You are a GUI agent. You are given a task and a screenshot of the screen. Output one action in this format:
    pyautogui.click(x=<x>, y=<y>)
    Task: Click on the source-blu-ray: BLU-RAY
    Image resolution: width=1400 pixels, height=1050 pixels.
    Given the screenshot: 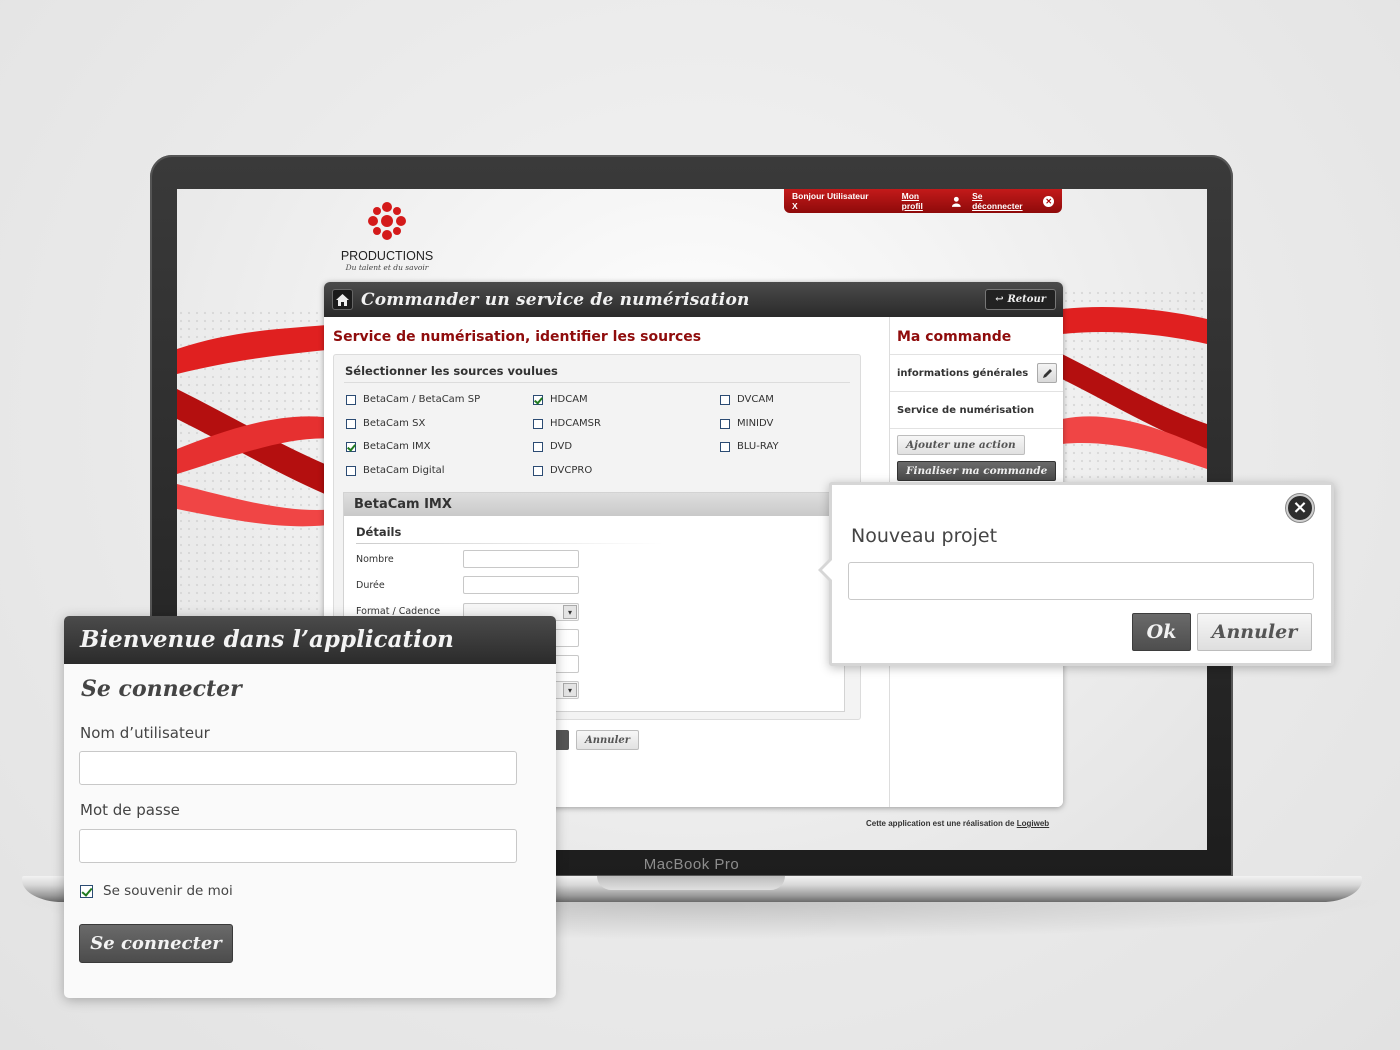 What is the action you would take?
    pyautogui.click(x=749, y=446)
    